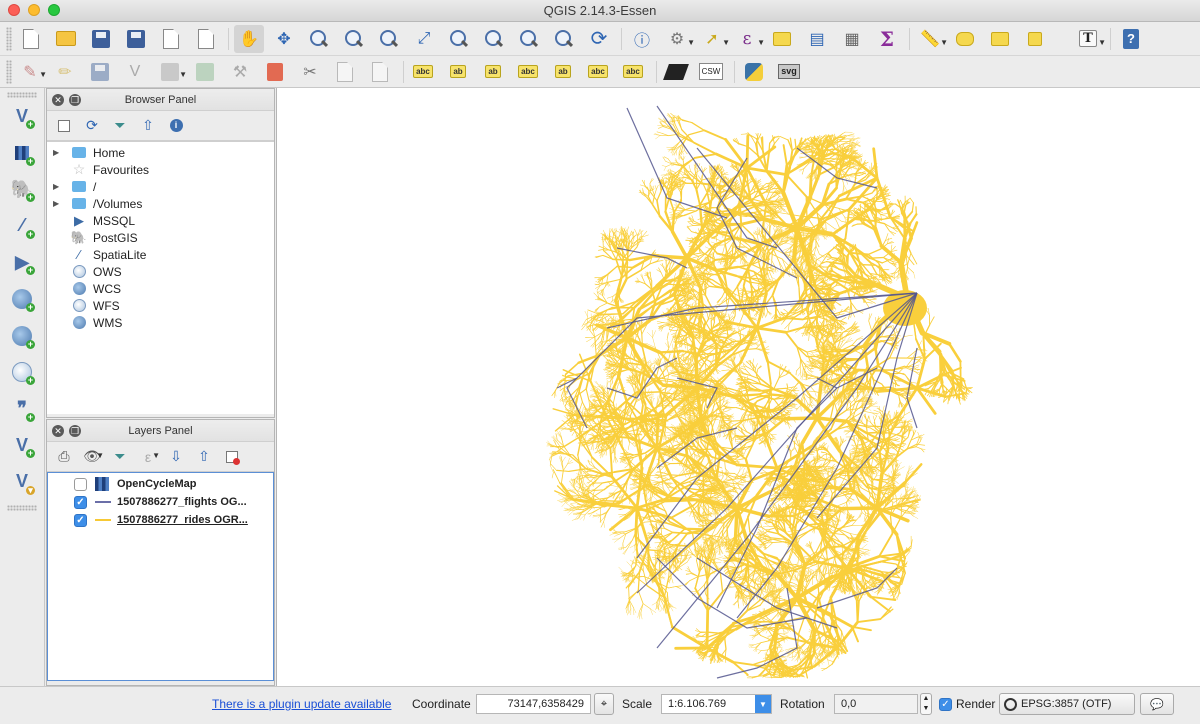 The image size is (1200, 724). I want to click on layer-visibility-checkbox, so click(80, 484).